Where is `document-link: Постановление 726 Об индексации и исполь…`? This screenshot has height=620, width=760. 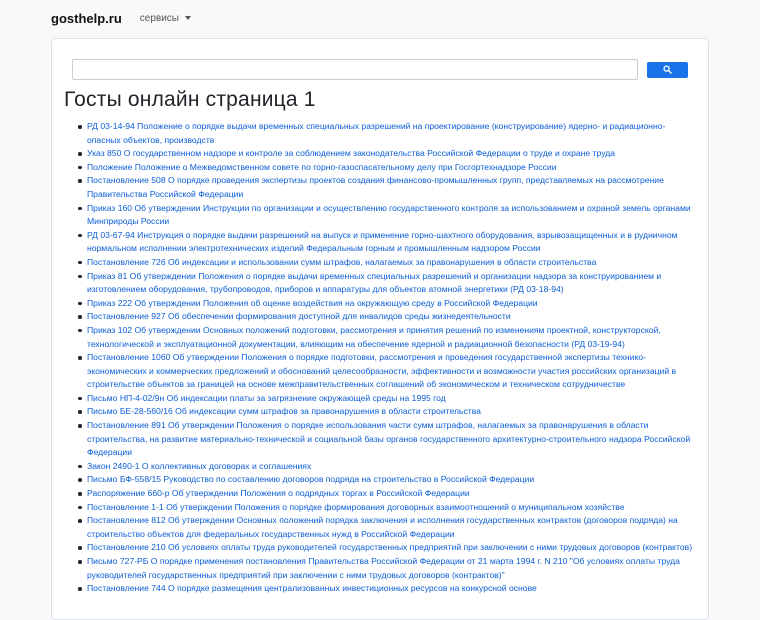
document-link: Постановление 726 Об индексации и исполь… is located at coordinates (341, 262).